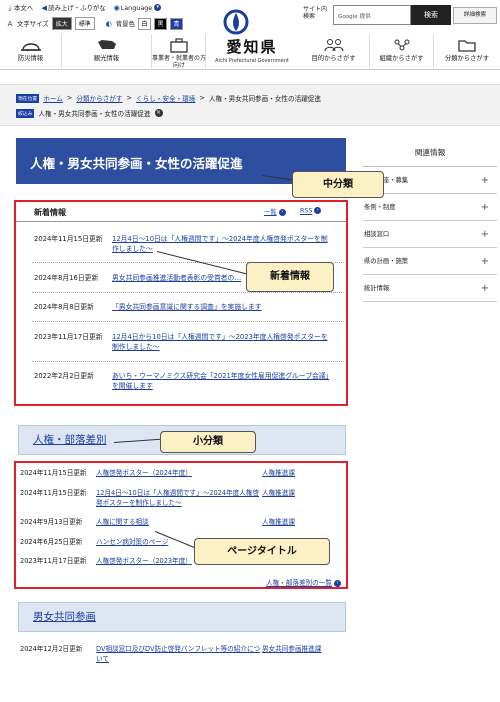  I want to click on speaker-icon: ◀, so click(44, 8).